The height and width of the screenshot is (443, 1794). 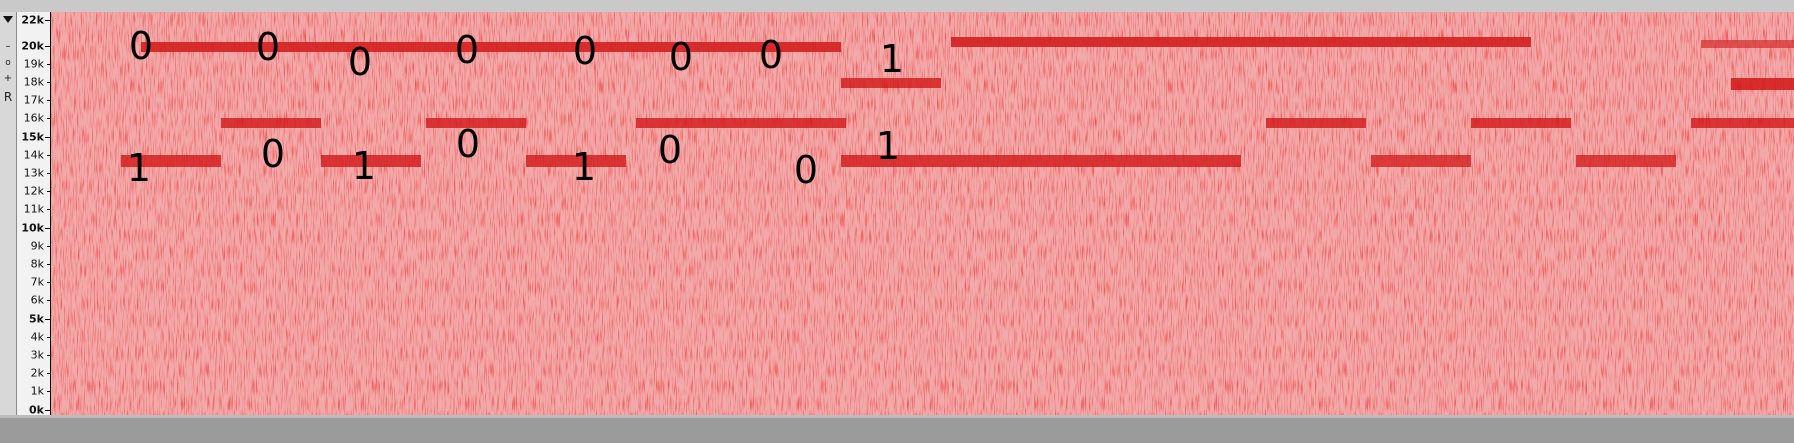 What do you see at coordinates (37, 337) in the screenshot?
I see `axis-label-4k: 4k` at bounding box center [37, 337].